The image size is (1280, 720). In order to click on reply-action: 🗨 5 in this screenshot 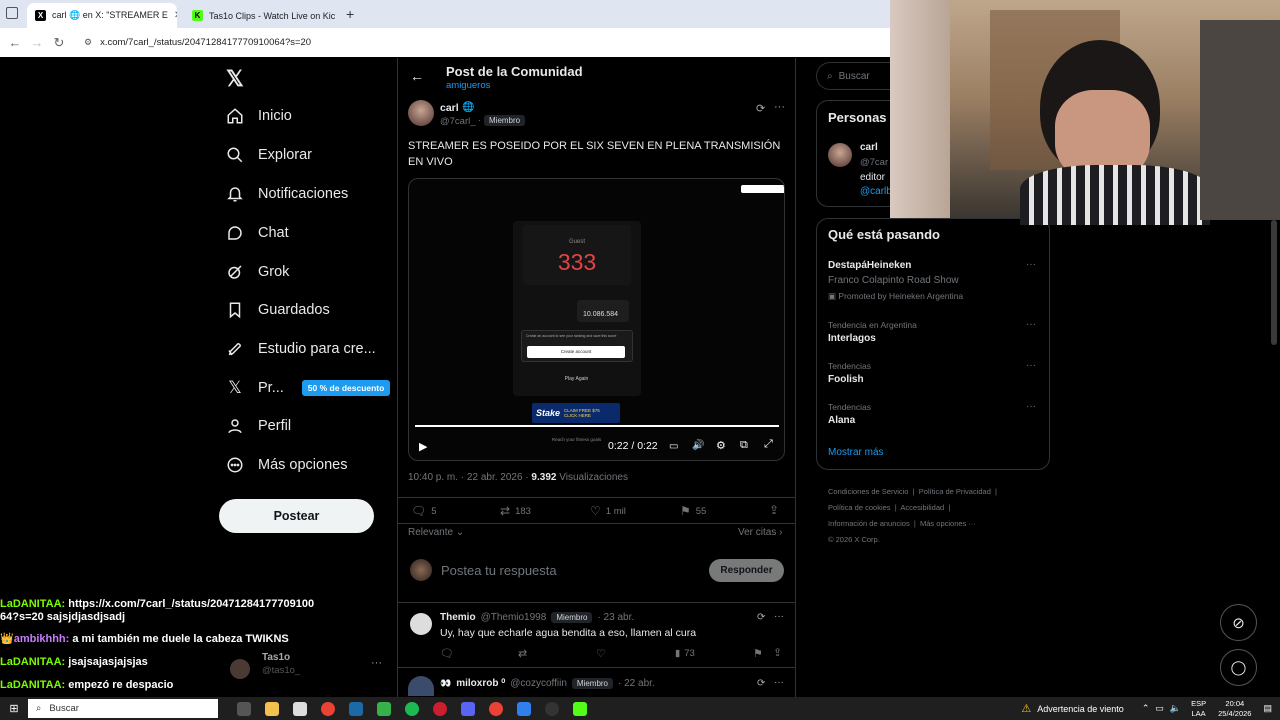, I will do `click(424, 511)`.